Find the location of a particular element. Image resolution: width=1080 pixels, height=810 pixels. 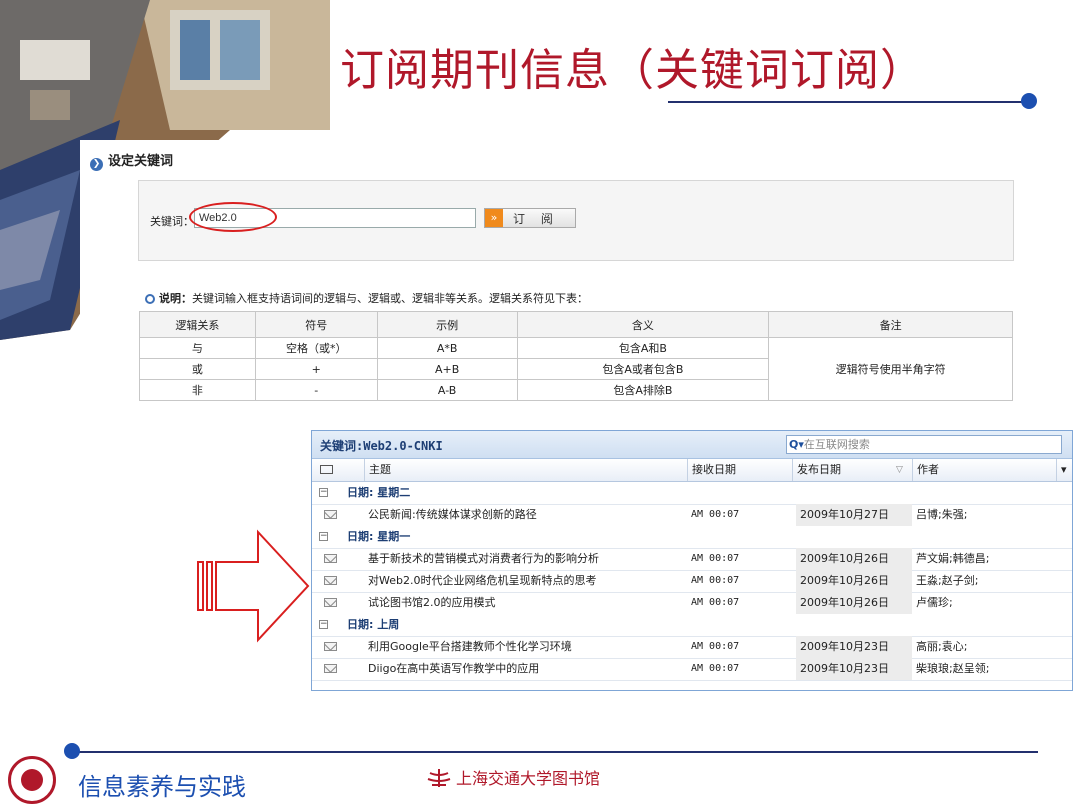

column-published: 发布日期 is located at coordinates (852, 470).